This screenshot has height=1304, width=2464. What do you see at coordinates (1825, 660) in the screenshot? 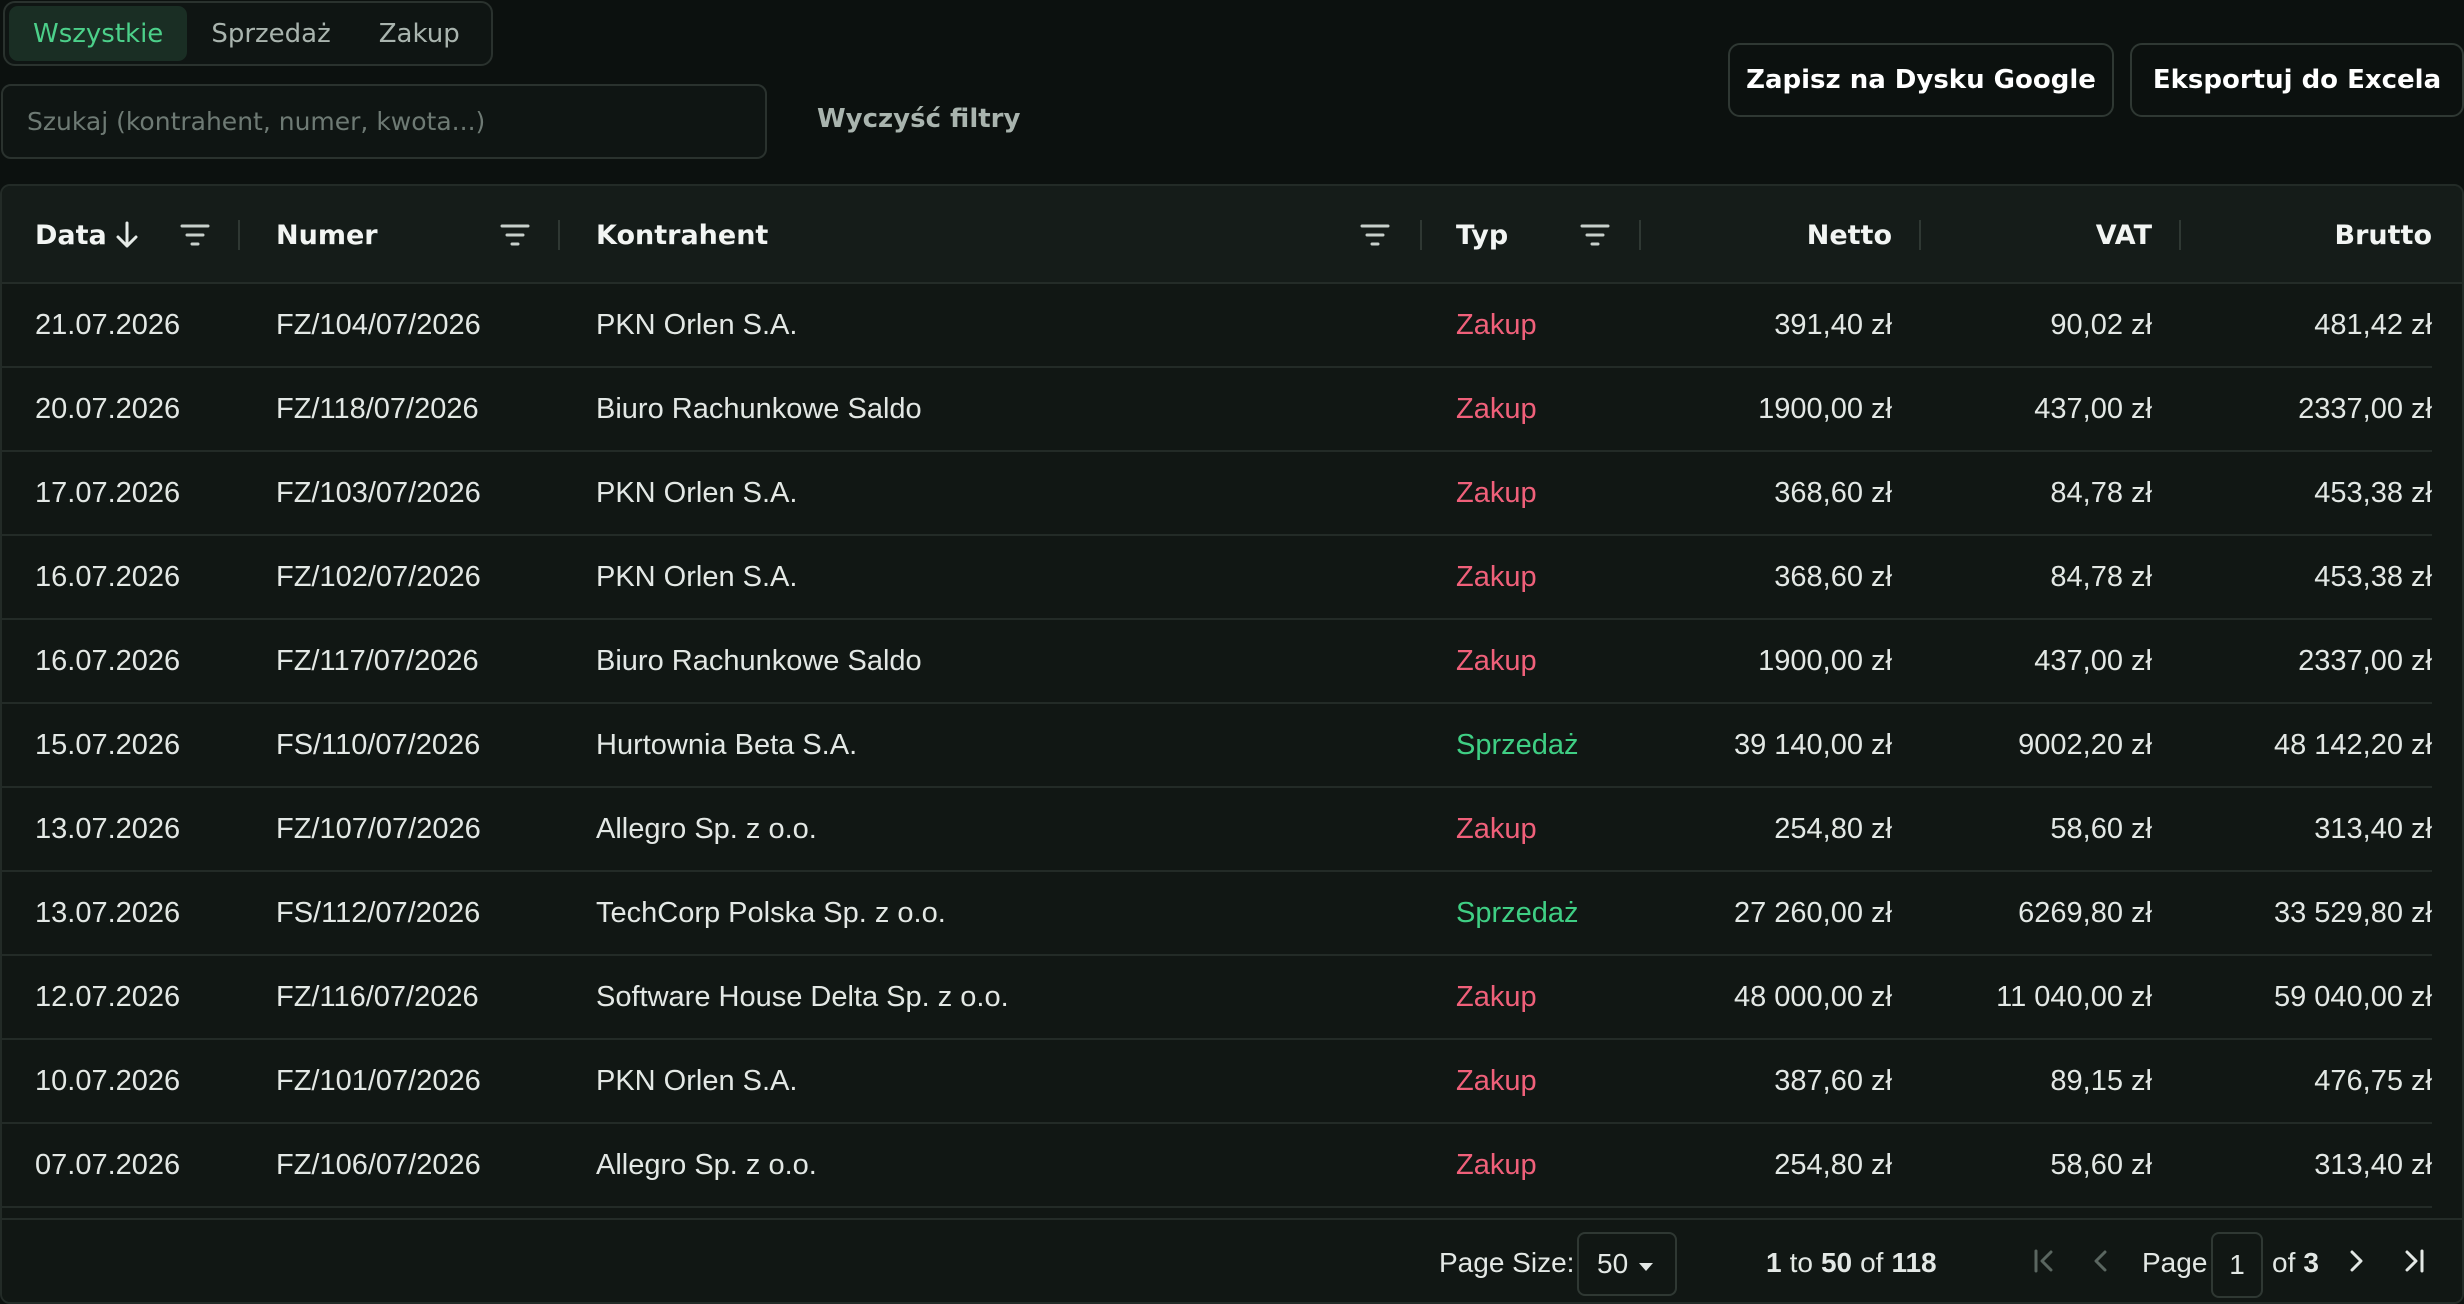
I see `cell-net: 1900,00 zł` at bounding box center [1825, 660].